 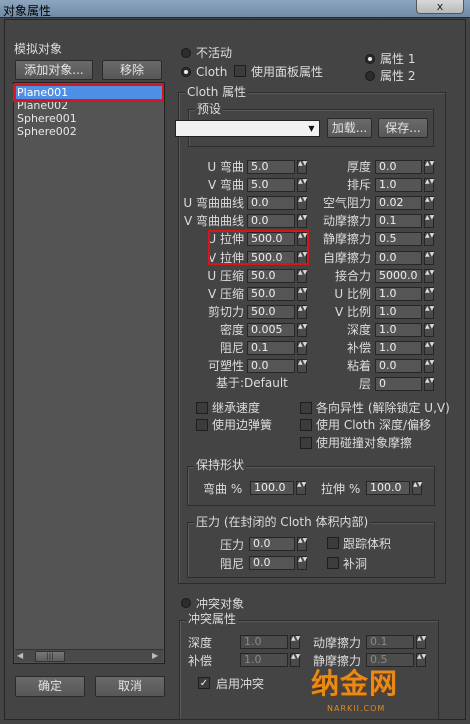 What do you see at coordinates (421, 660) in the screenshot?
I see `collision-static-friction-spinner: ▲▼` at bounding box center [421, 660].